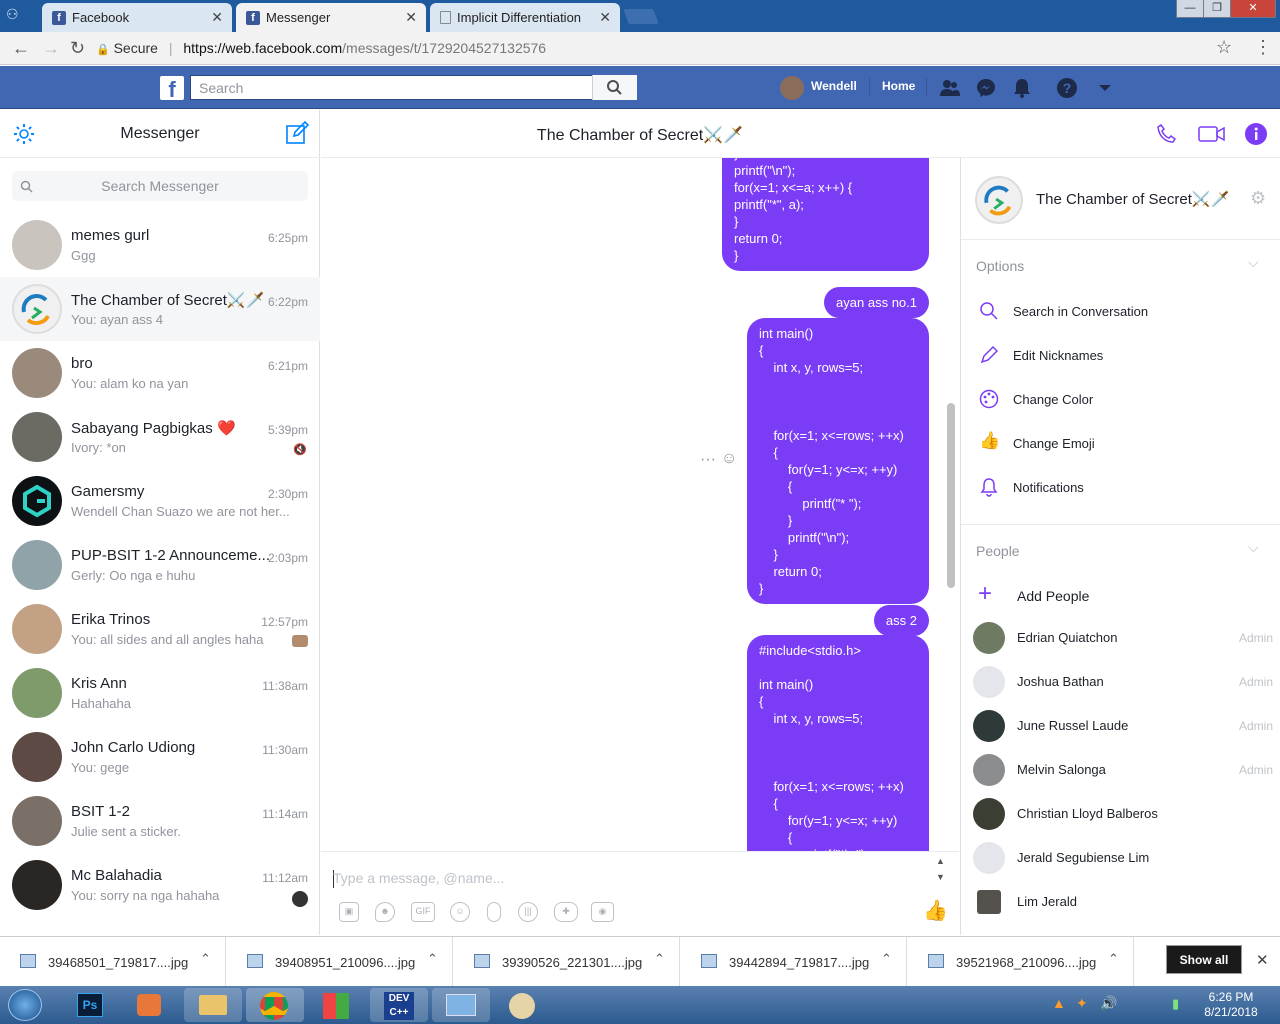 Image resolution: width=1280 pixels, height=1024 pixels. What do you see at coordinates (21, 48) in the screenshot?
I see `back-arrow-icon: ←` at bounding box center [21, 48].